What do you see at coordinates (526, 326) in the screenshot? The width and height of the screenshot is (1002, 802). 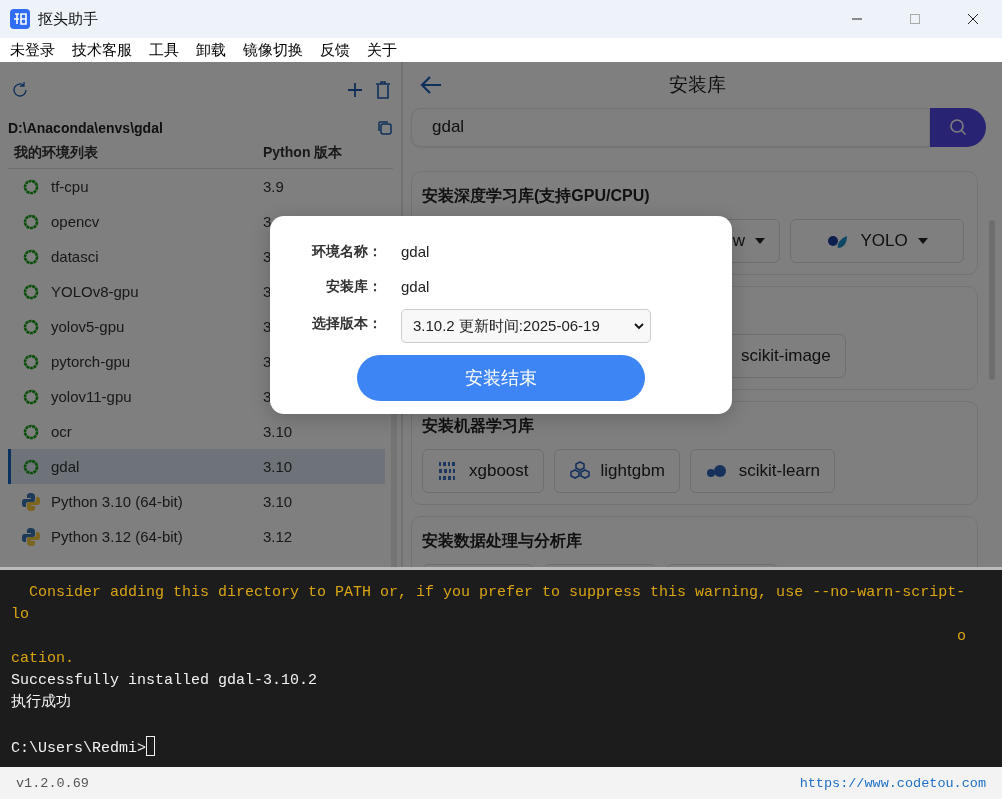 I see `version-dropdown: 3.10.2 更新时间:2025-06-19` at bounding box center [526, 326].